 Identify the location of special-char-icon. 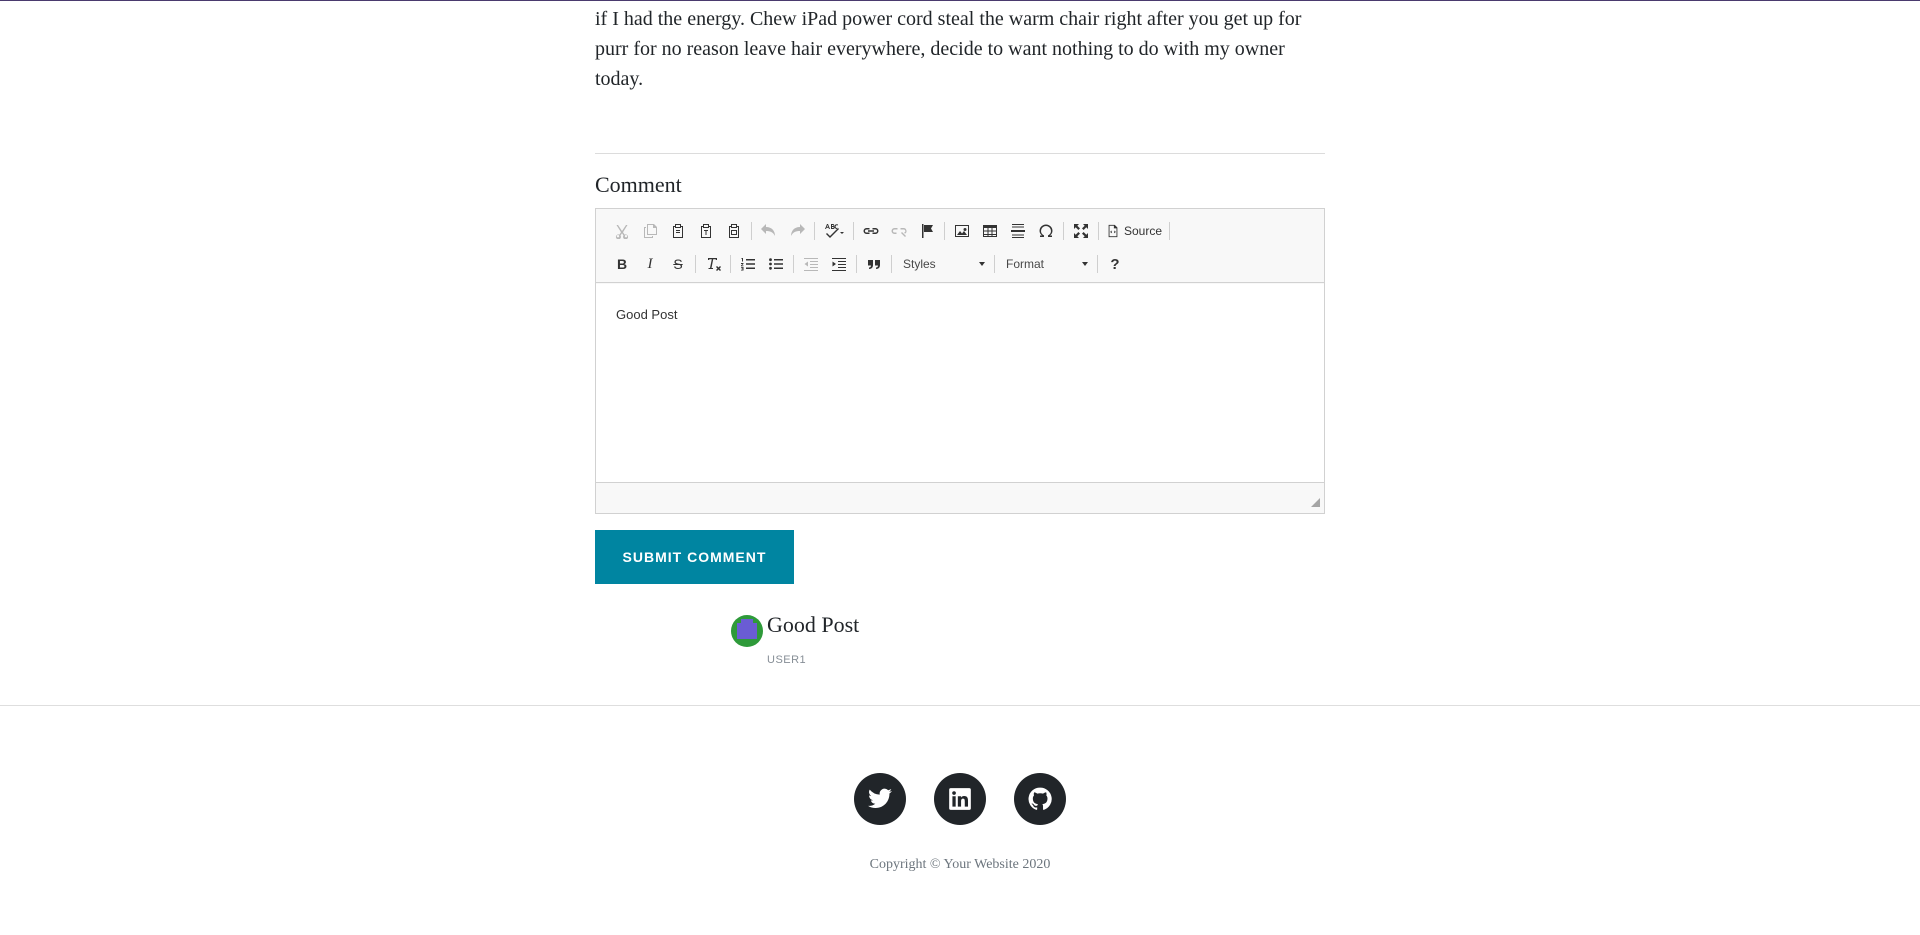
(1046, 231).